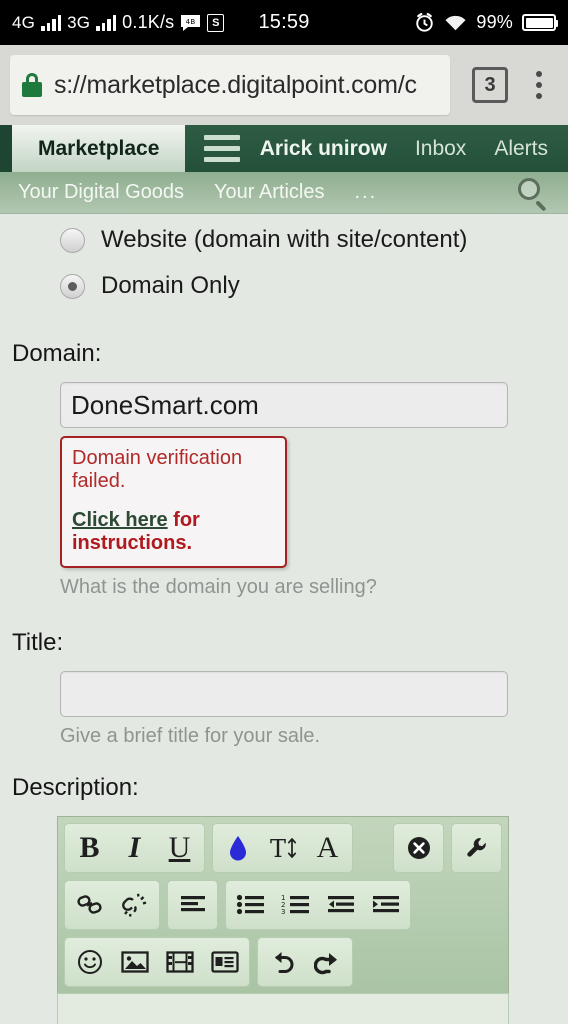 This screenshot has width=568, height=1024. I want to click on site-navigation-bar: Marketplace Arick unirow Inbox Alerts, so click(284, 148).